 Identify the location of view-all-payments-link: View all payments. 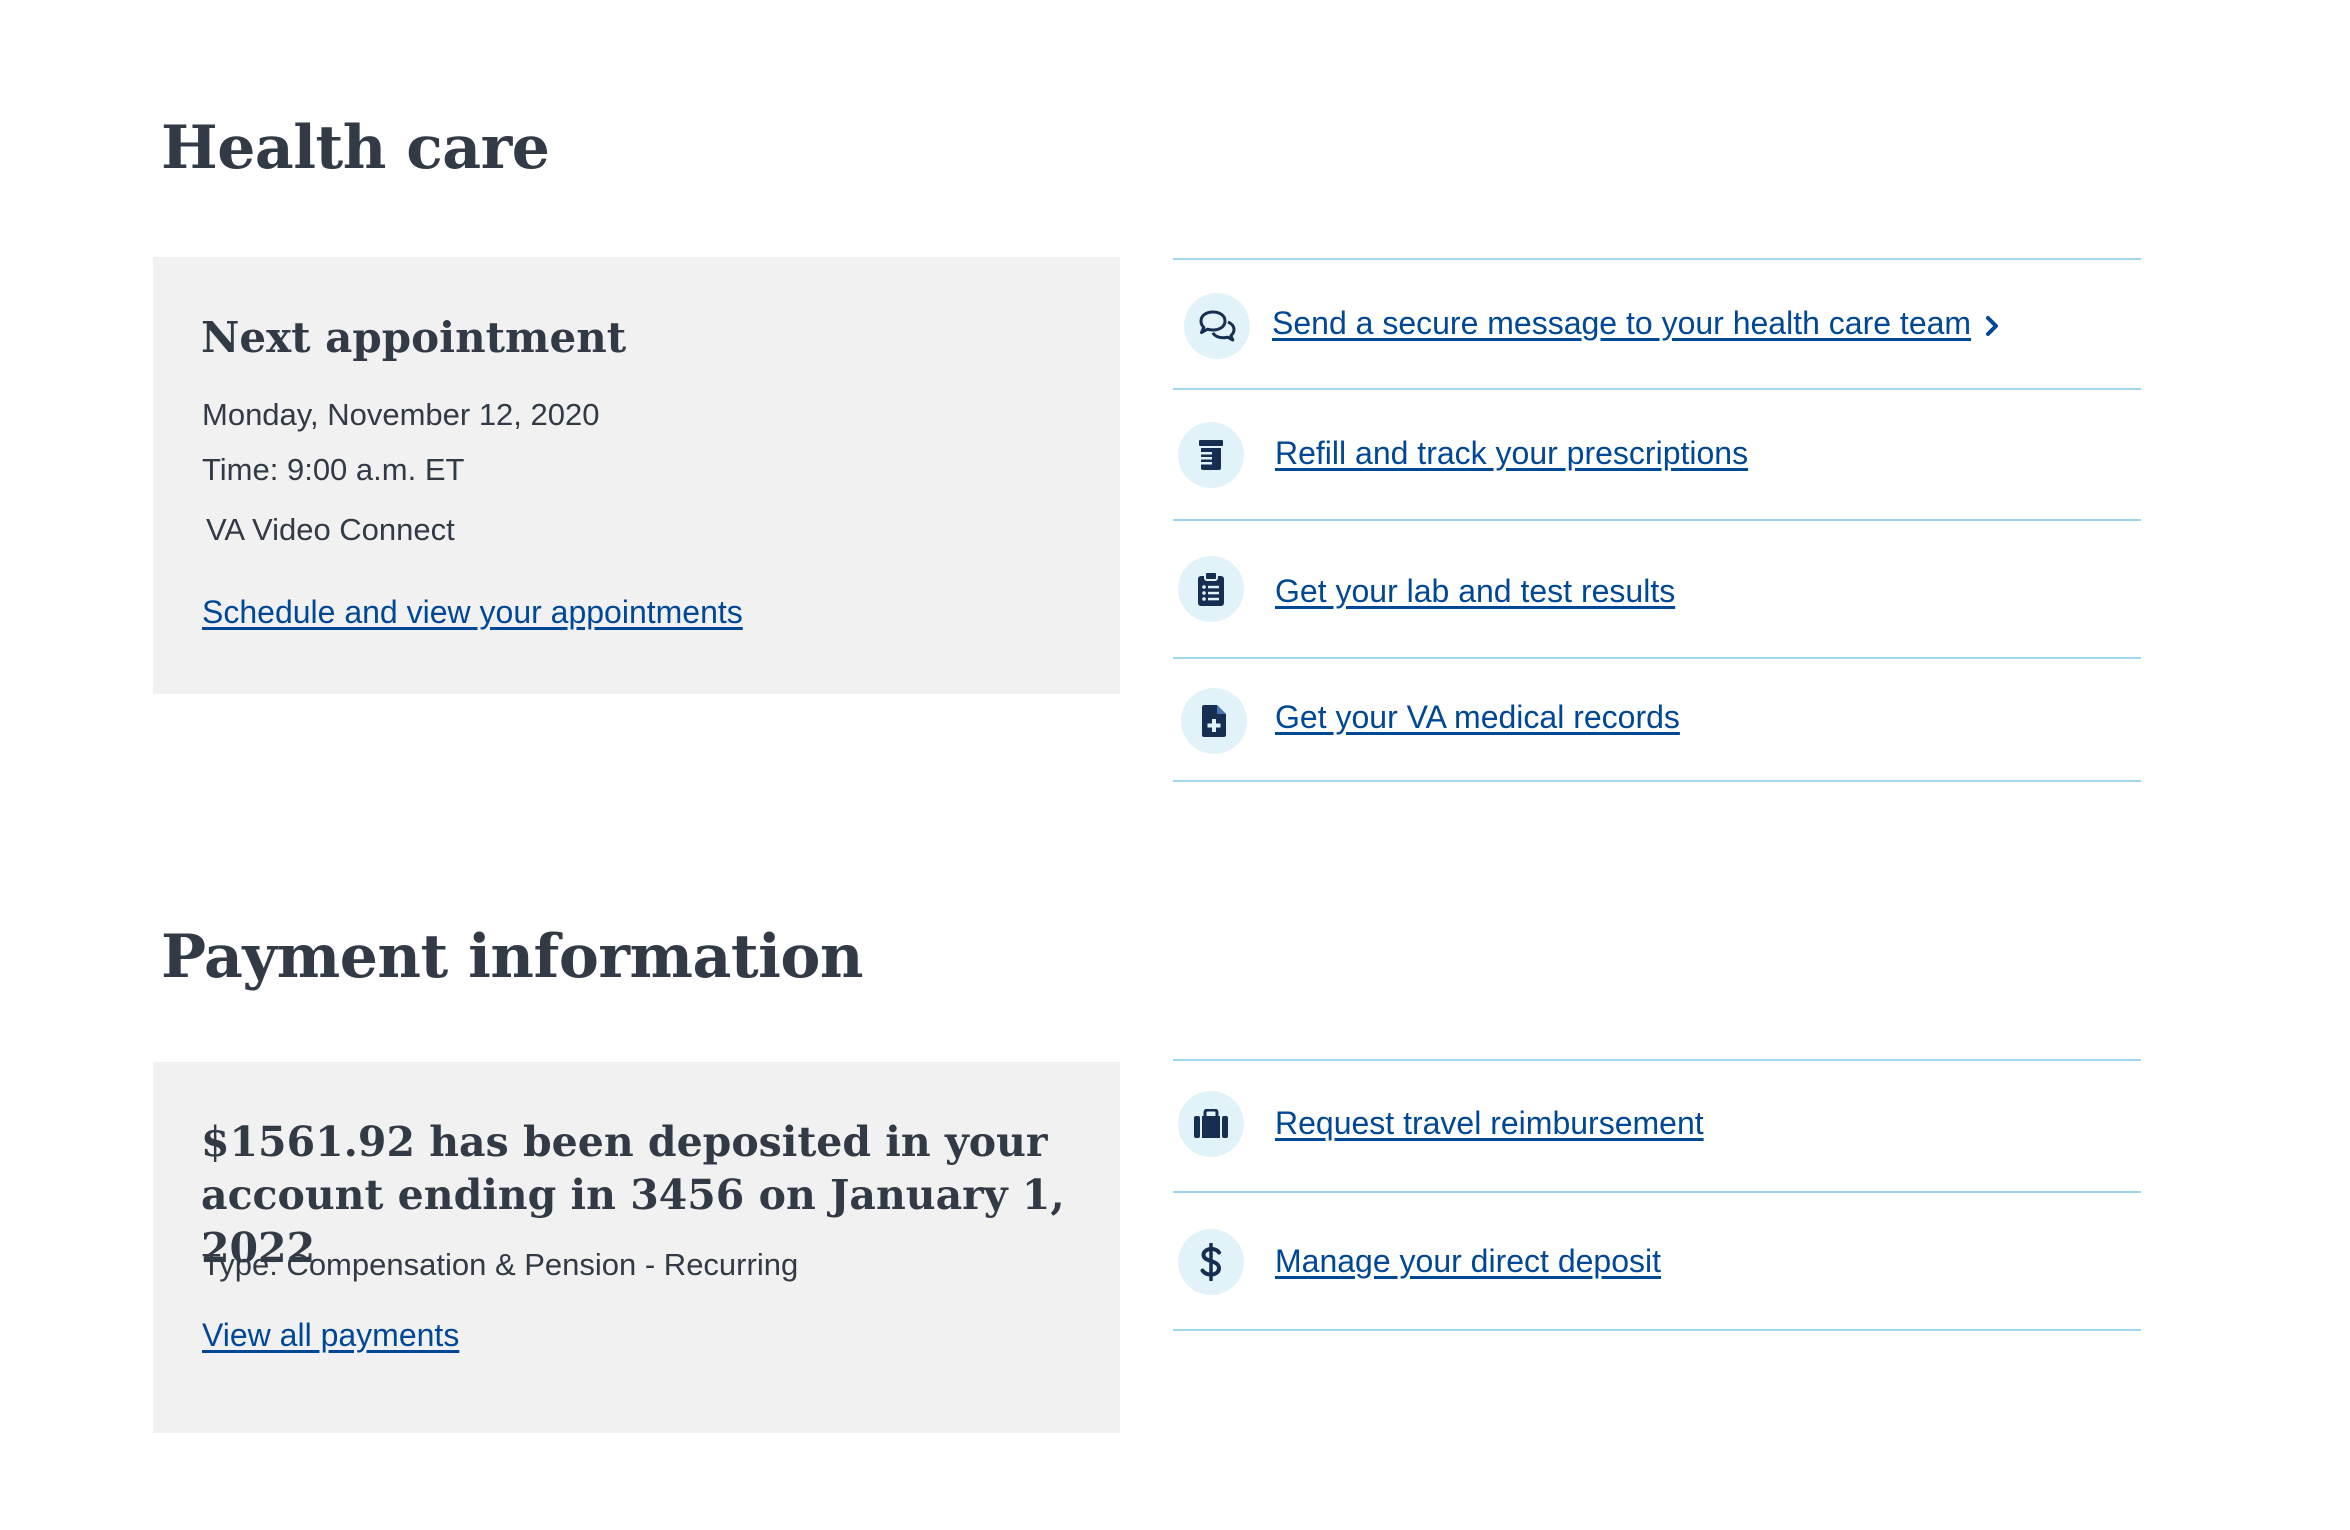
(330, 1335).